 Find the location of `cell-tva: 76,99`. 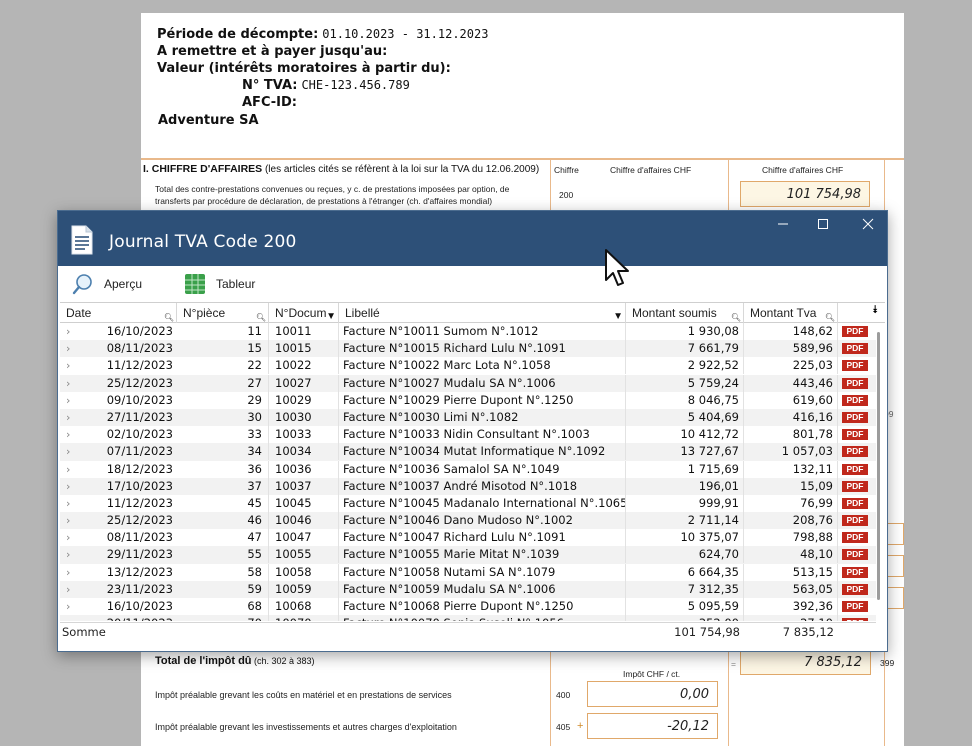

cell-tva: 76,99 is located at coordinates (791, 503).